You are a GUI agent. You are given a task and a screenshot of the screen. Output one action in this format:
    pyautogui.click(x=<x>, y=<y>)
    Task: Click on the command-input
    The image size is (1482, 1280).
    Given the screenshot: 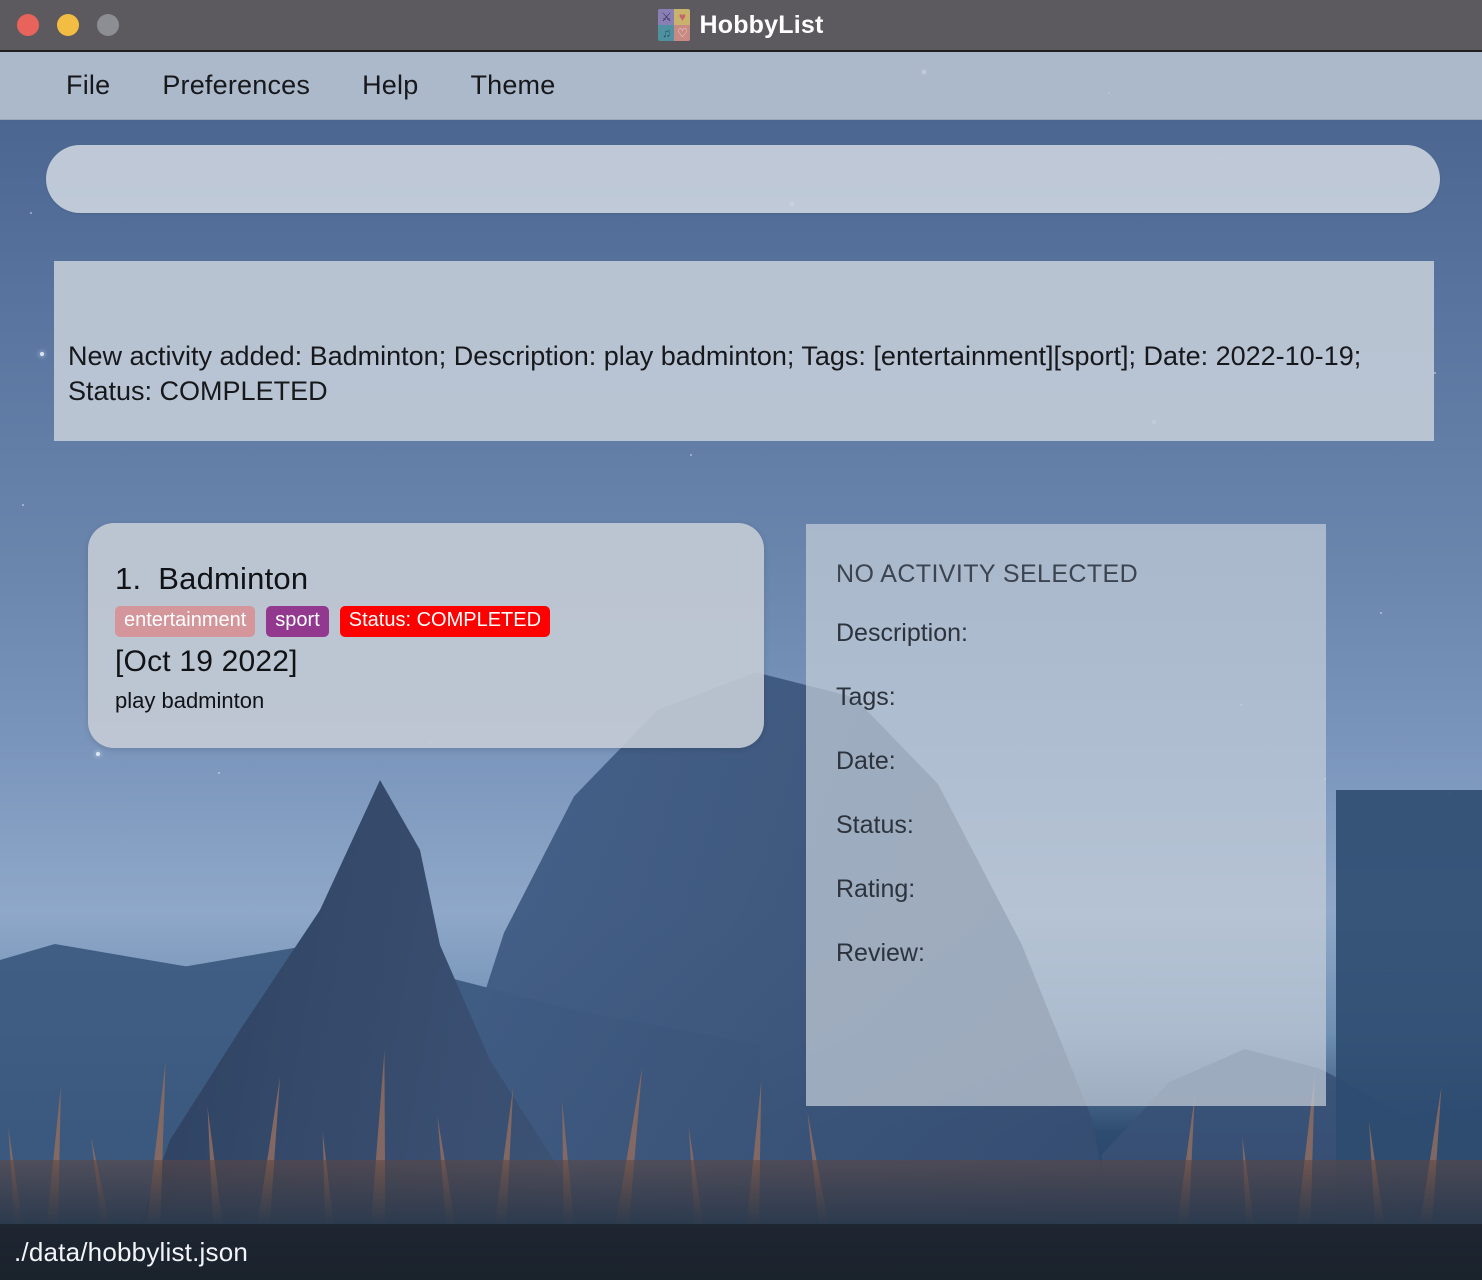 What is the action you would take?
    pyautogui.click(x=743, y=179)
    